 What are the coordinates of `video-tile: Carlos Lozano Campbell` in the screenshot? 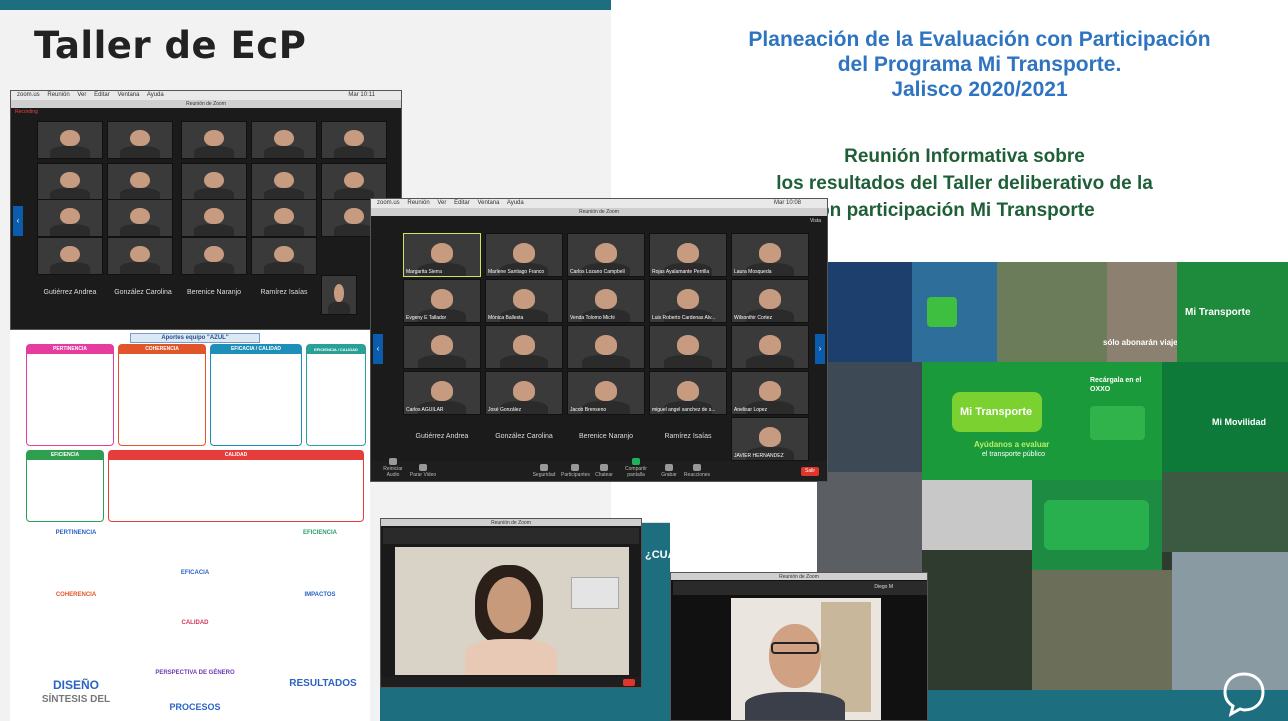 It's located at (606, 255).